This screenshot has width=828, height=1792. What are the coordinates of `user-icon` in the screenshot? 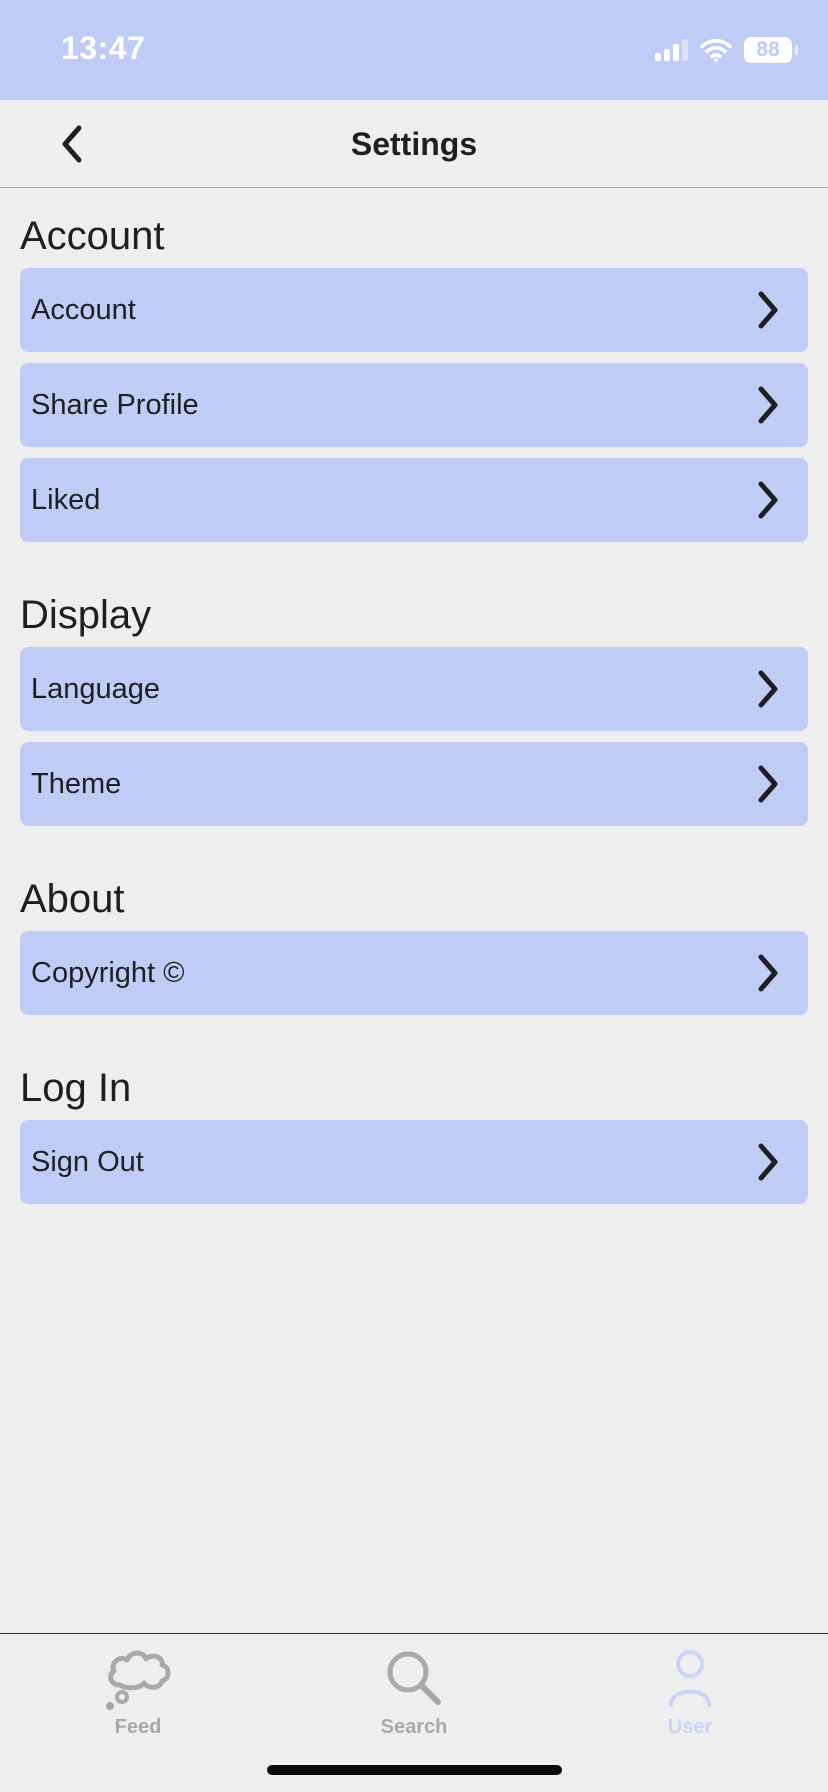 It's located at (690, 1678).